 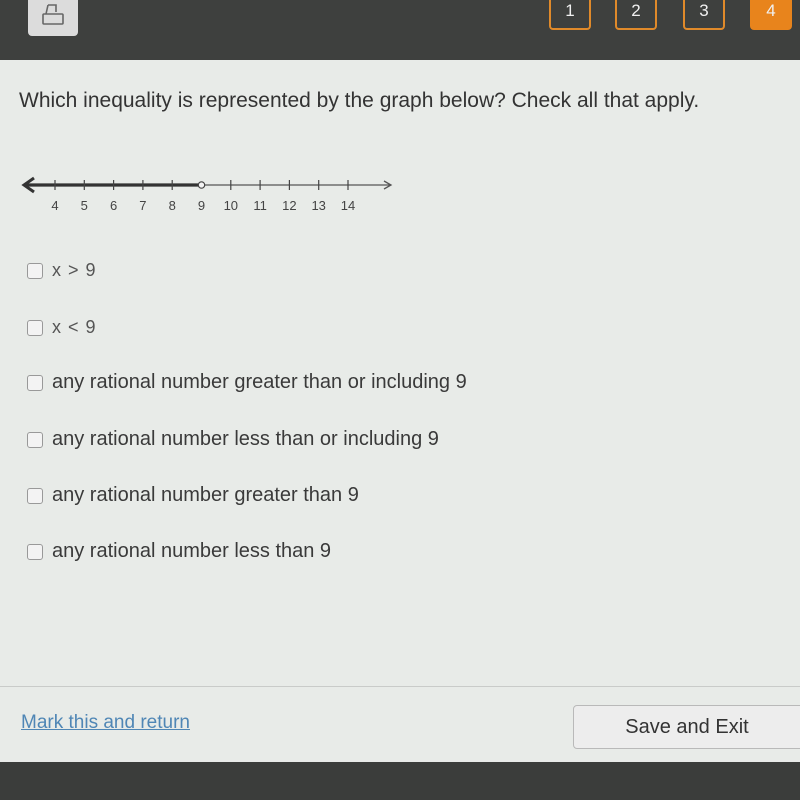 I want to click on tick-label: 7, so click(x=142, y=205).